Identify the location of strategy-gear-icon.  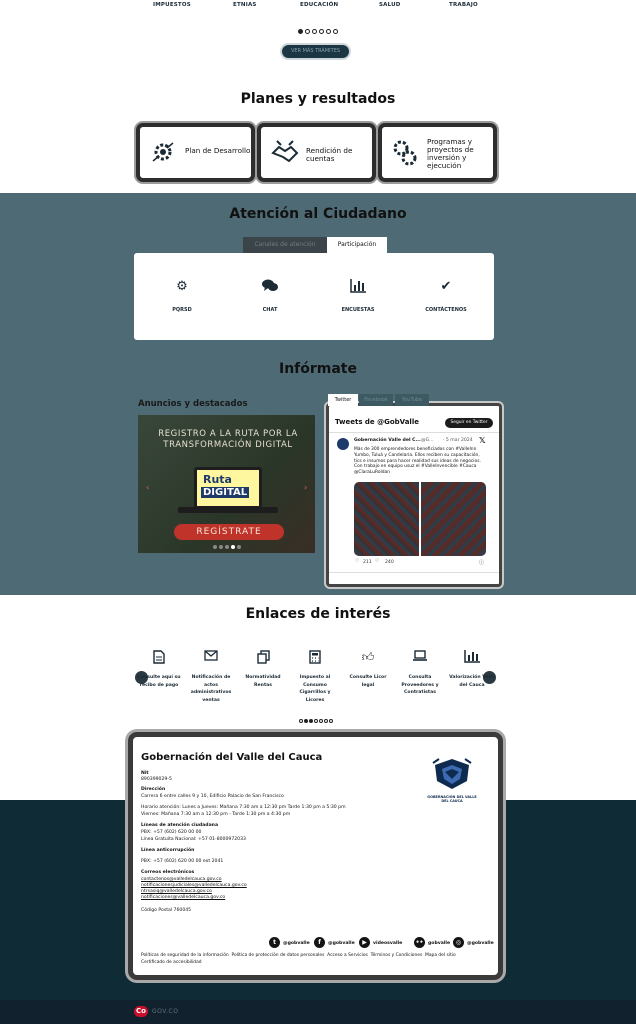
(163, 152).